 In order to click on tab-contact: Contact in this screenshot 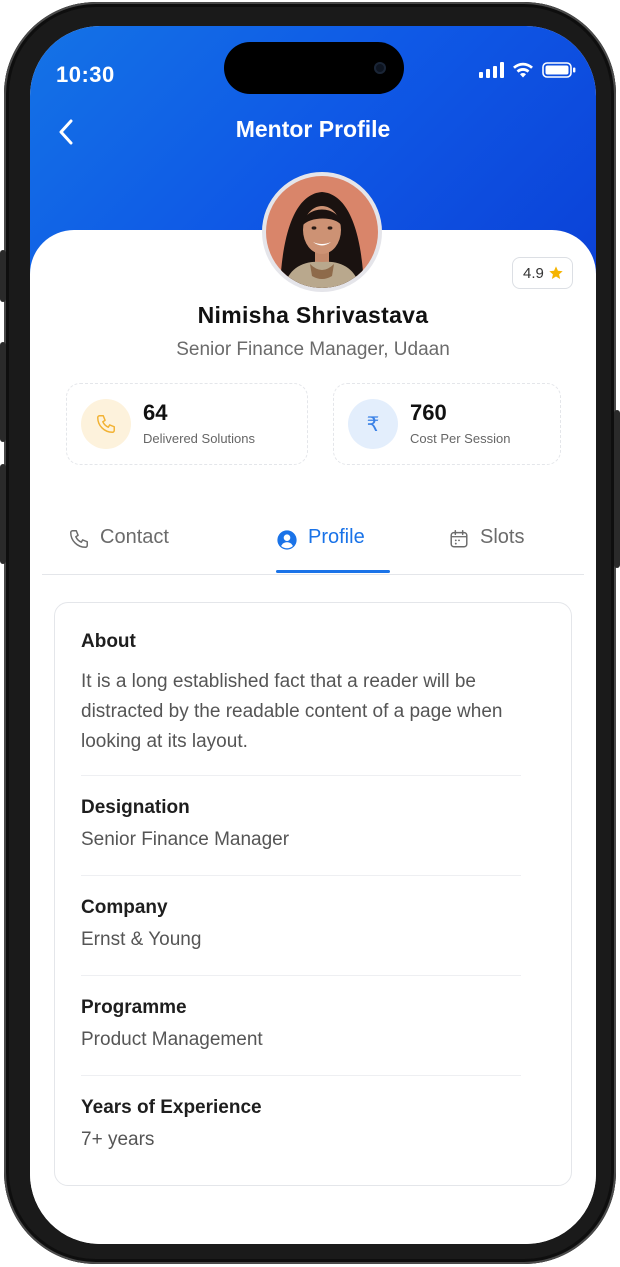, I will do `click(118, 544)`.